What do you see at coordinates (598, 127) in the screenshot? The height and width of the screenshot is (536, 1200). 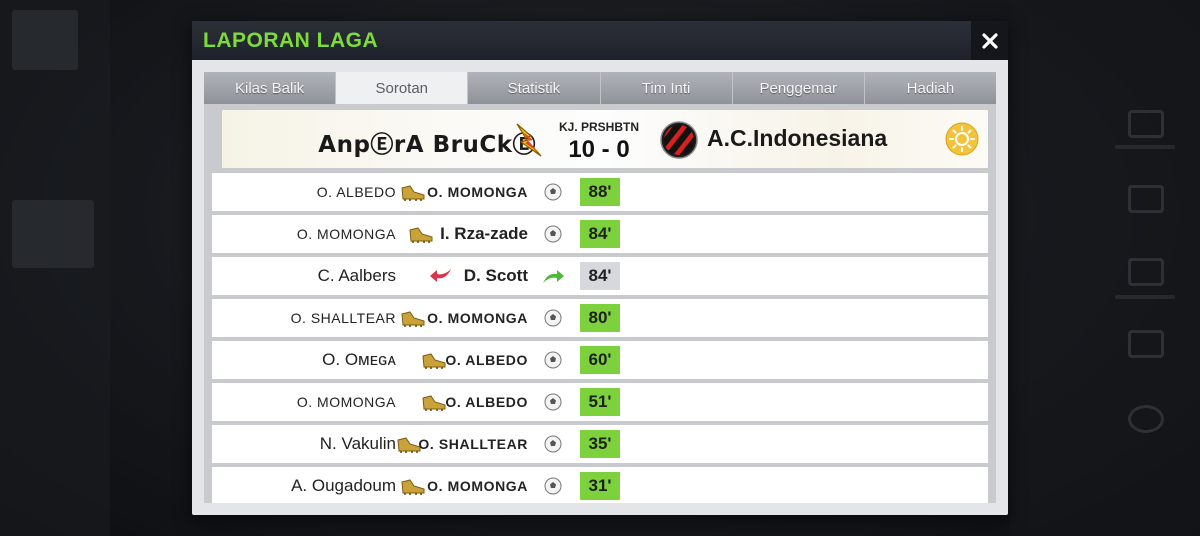 I see `competition-label: KJ. PRSHBTN` at bounding box center [598, 127].